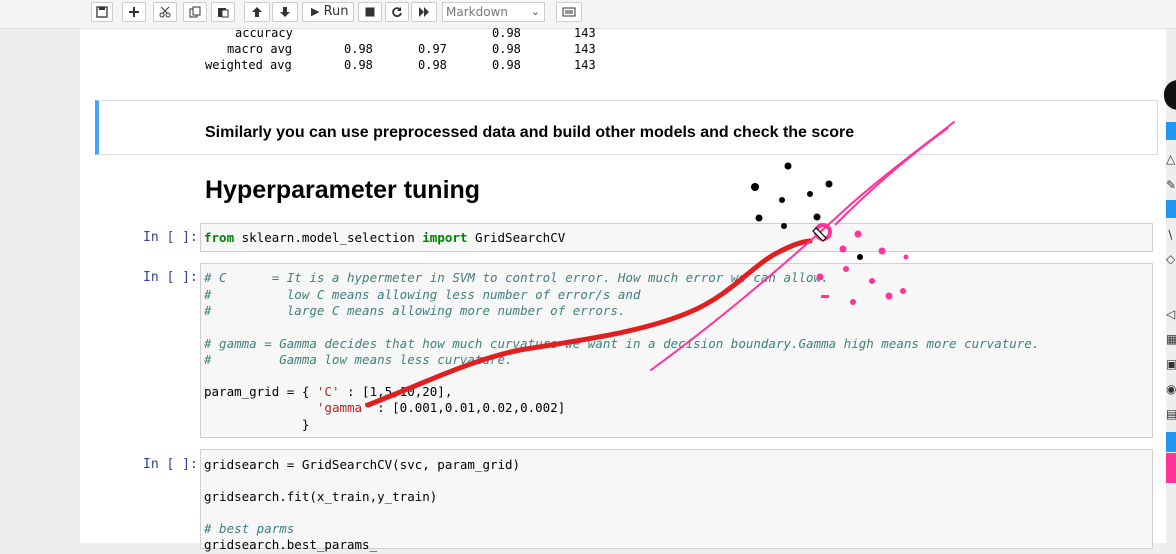 Image resolution: width=1176 pixels, height=554 pixels. What do you see at coordinates (336, 11) in the screenshot?
I see `run-label: Run` at bounding box center [336, 11].